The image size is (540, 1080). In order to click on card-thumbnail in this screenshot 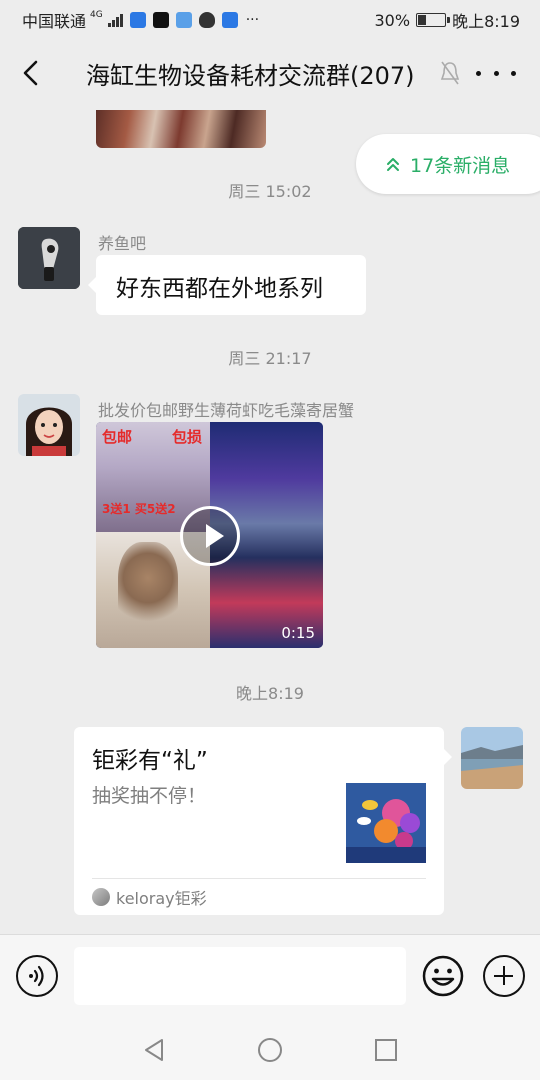, I will do `click(386, 823)`.